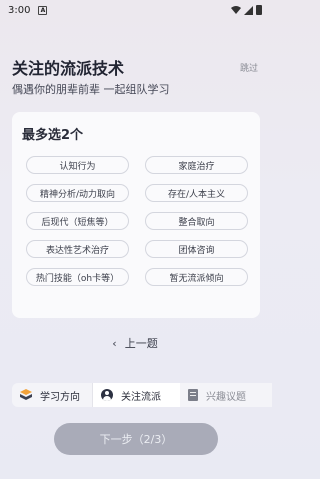 The image size is (320, 479). What do you see at coordinates (77, 165) in the screenshot?
I see `tag-option: 认知行为` at bounding box center [77, 165].